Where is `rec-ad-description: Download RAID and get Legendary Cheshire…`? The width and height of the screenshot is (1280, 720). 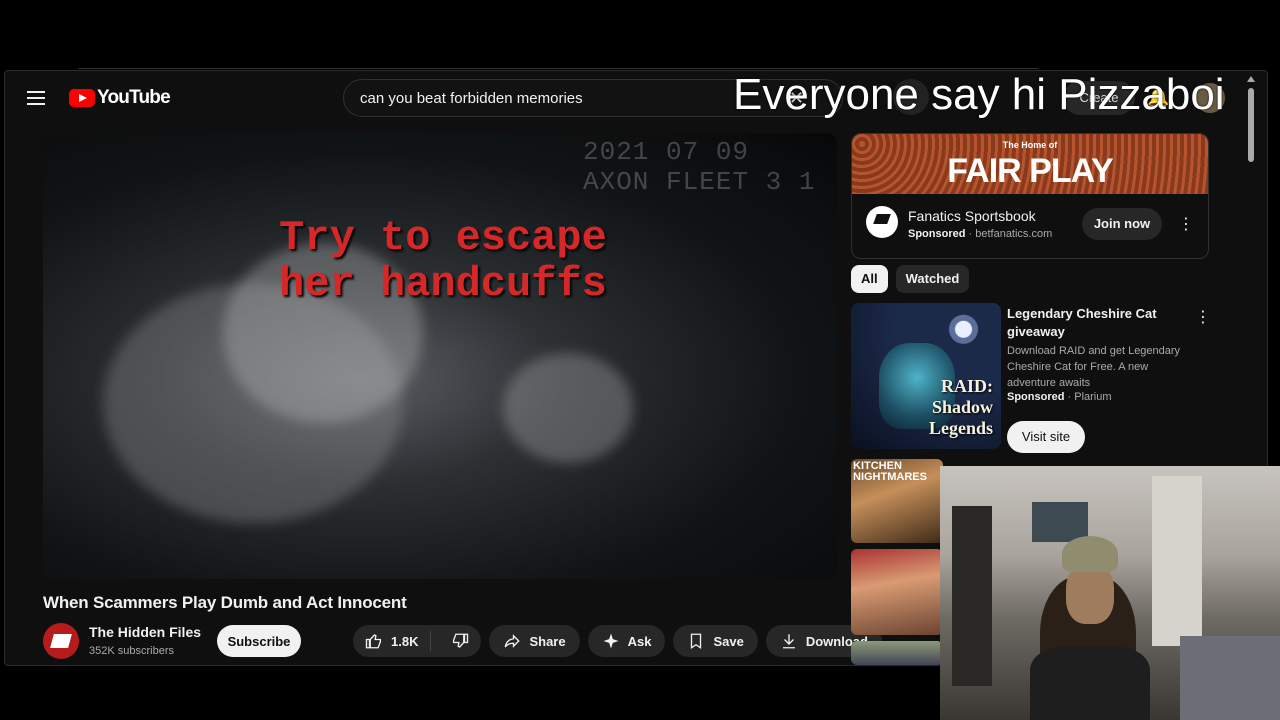 rec-ad-description: Download RAID and get Legendary Cheshire… is located at coordinates (1094, 367).